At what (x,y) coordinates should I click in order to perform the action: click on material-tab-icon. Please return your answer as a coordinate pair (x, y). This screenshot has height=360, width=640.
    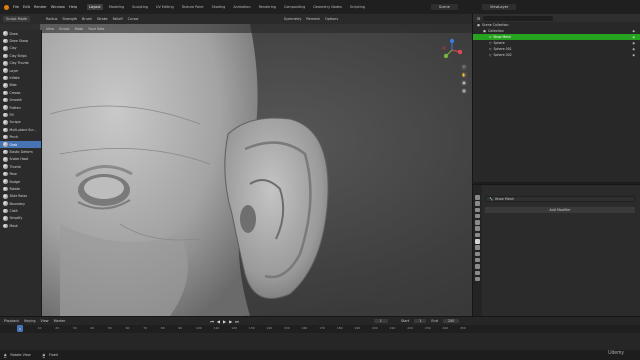
    Looking at the image, I should click on (477, 273).